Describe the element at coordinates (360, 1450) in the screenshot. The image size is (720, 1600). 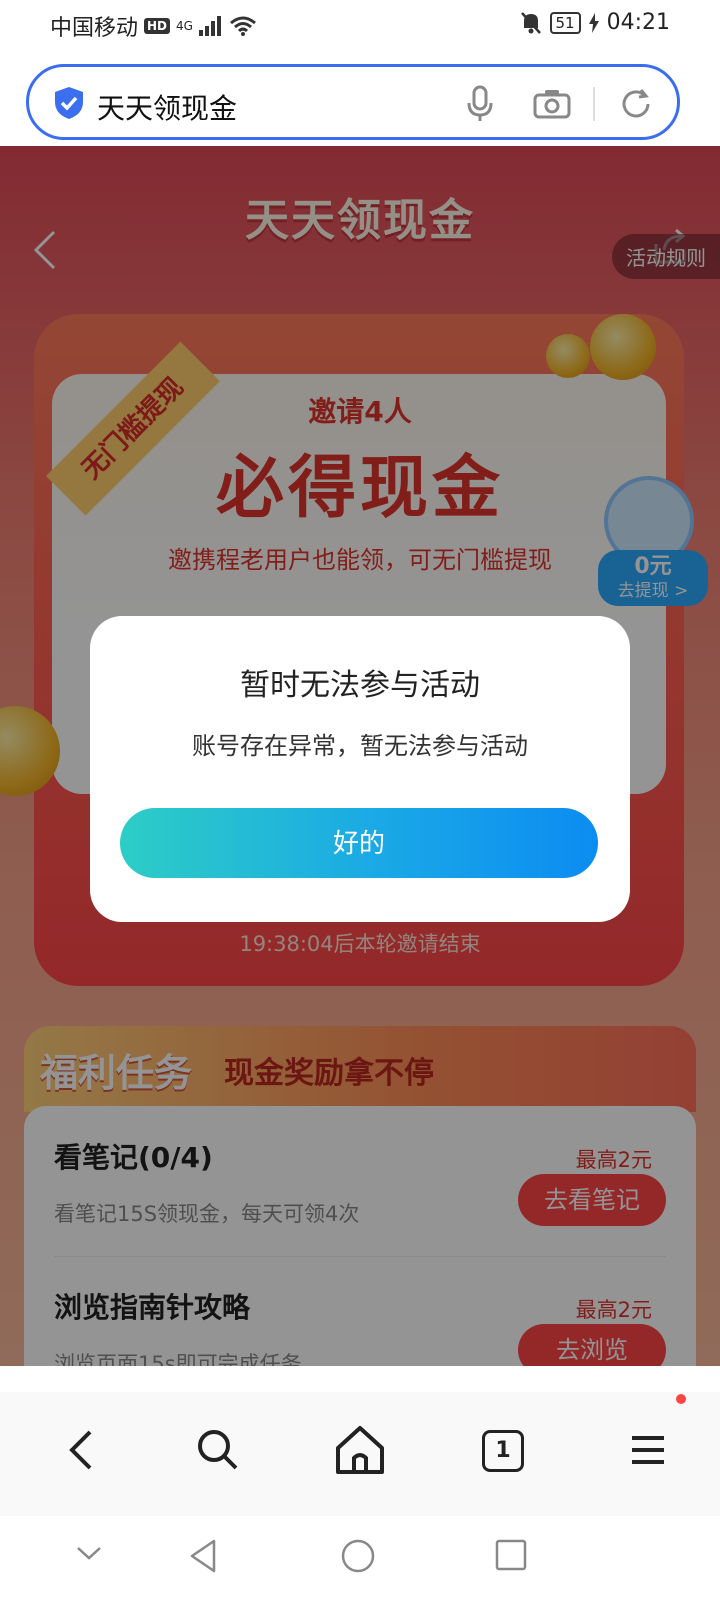
I see `home-icon` at that location.